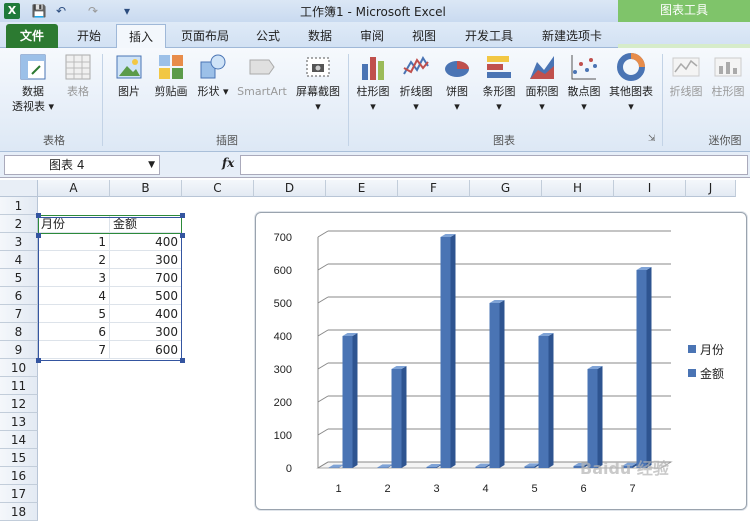 The image size is (750, 524). I want to click on undo-icon: ↶, so click(61, 11).